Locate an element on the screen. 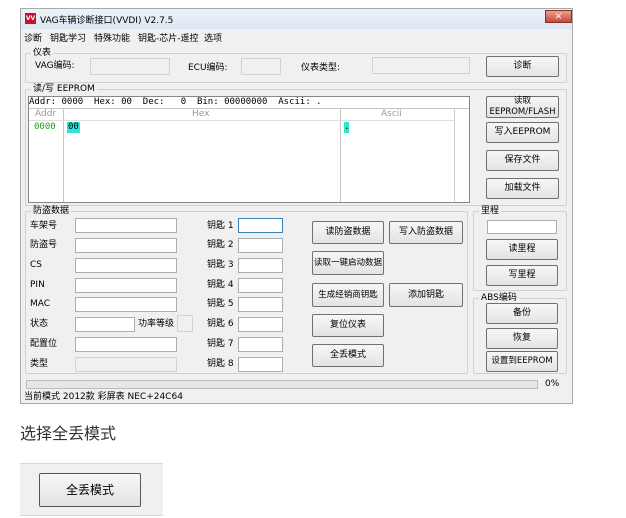 The image size is (626, 518). menu-bar: 诊断 钥匙学习 特殊功能 钥匙-芯片-遥控 选项 is located at coordinates (296, 36).